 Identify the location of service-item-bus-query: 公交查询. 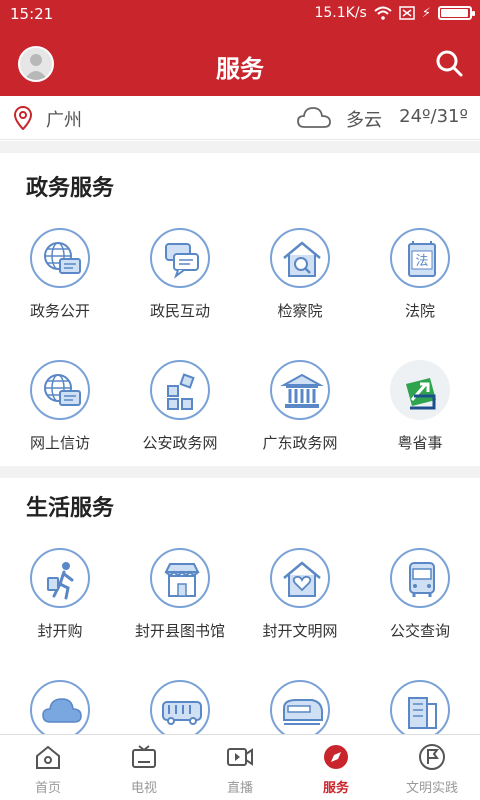
(420, 603).